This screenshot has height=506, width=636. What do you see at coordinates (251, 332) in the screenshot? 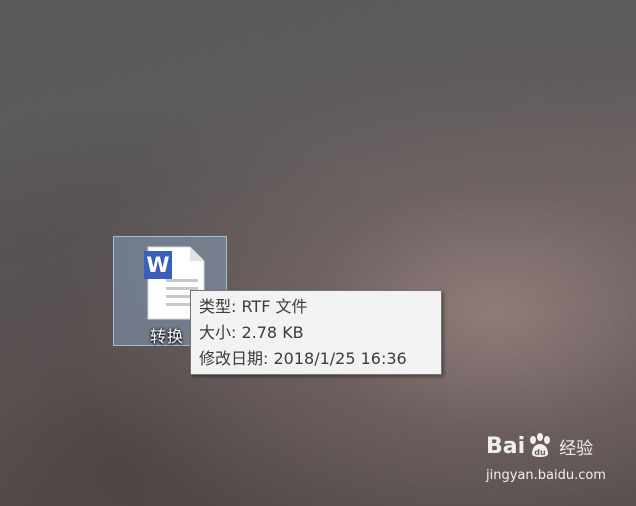
I see `file-size-text: 大小: 2.78 KB` at bounding box center [251, 332].